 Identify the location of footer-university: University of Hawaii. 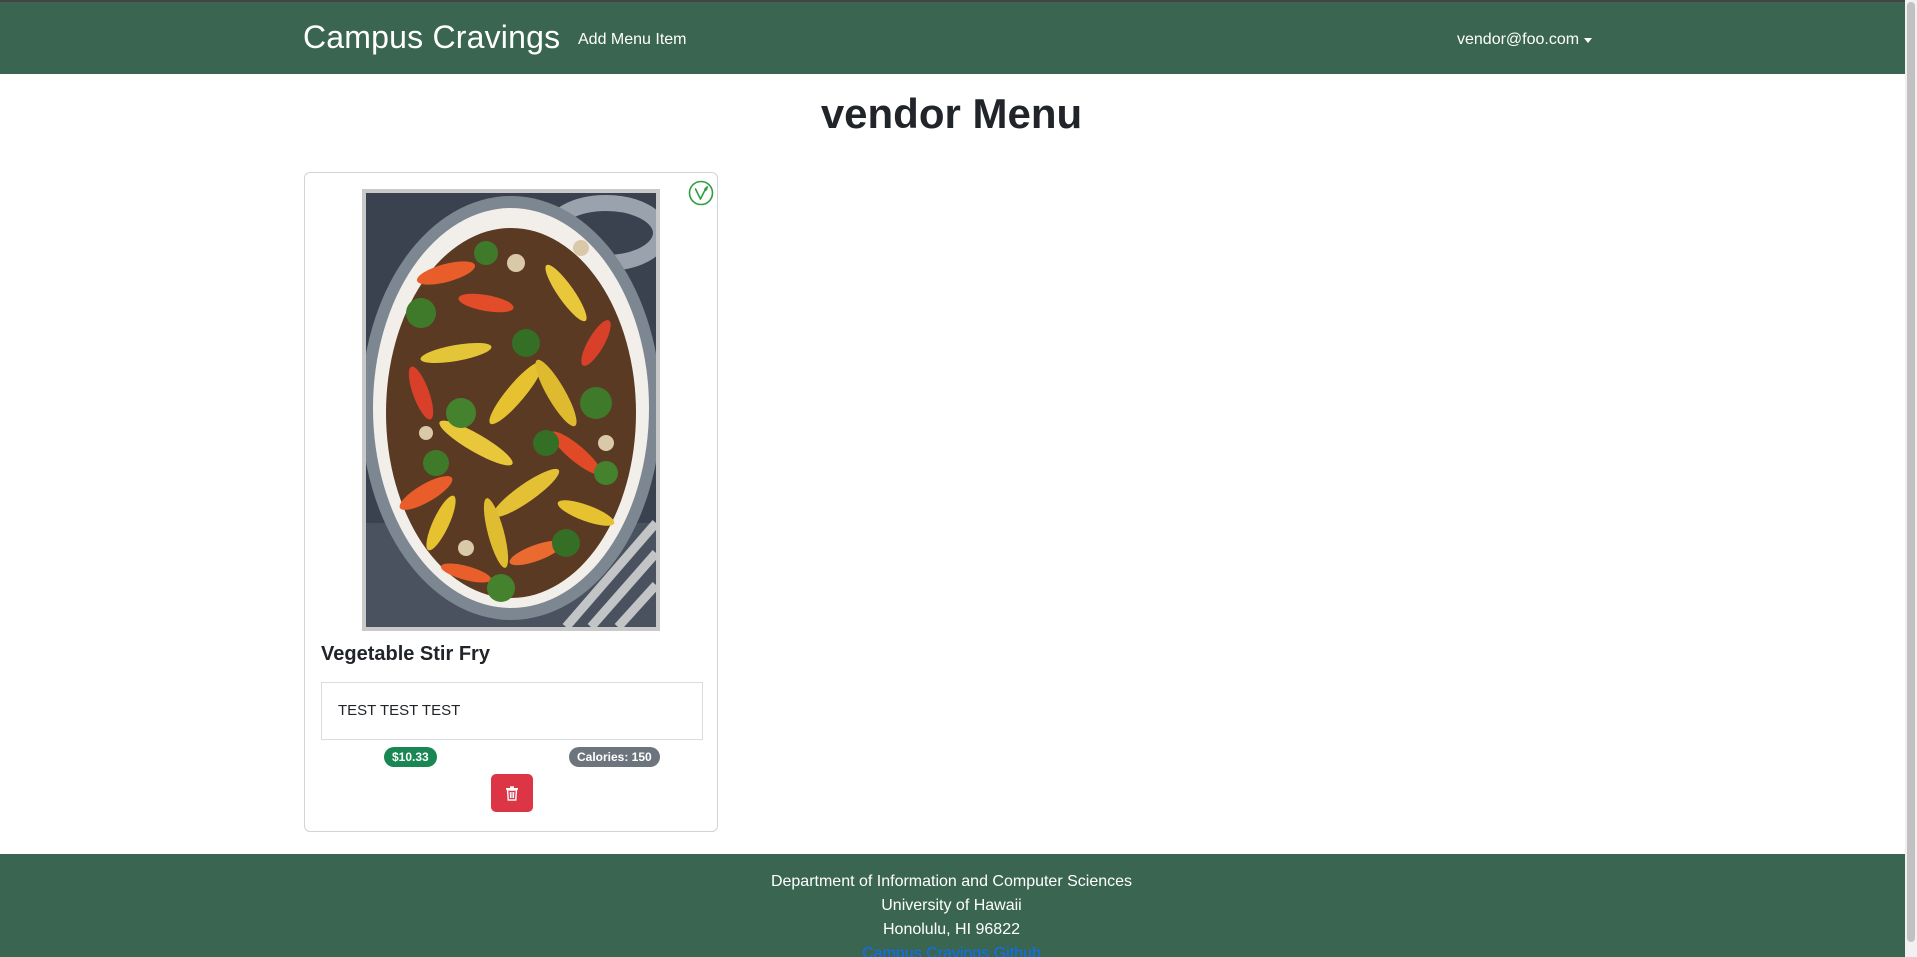
(951, 905).